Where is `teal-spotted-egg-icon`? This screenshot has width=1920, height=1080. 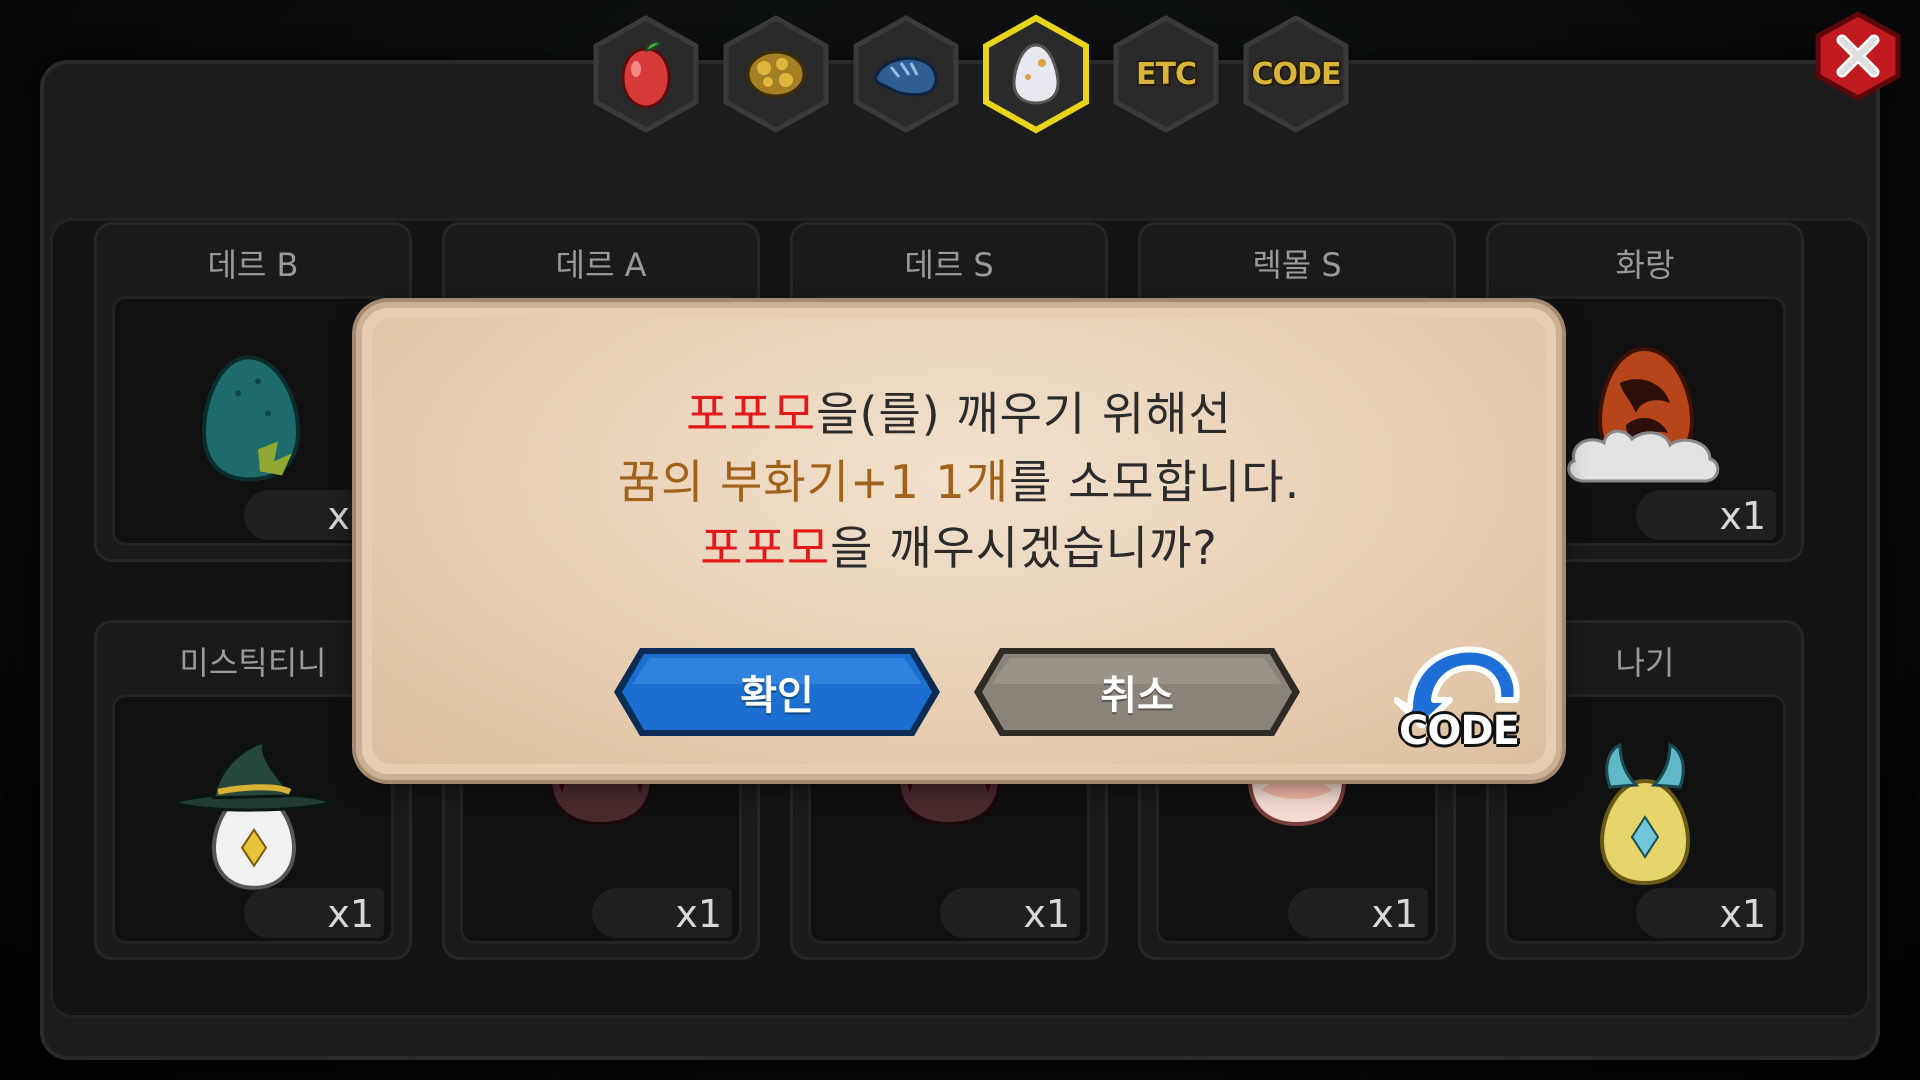
teal-spotted-egg-icon is located at coordinates (251, 418).